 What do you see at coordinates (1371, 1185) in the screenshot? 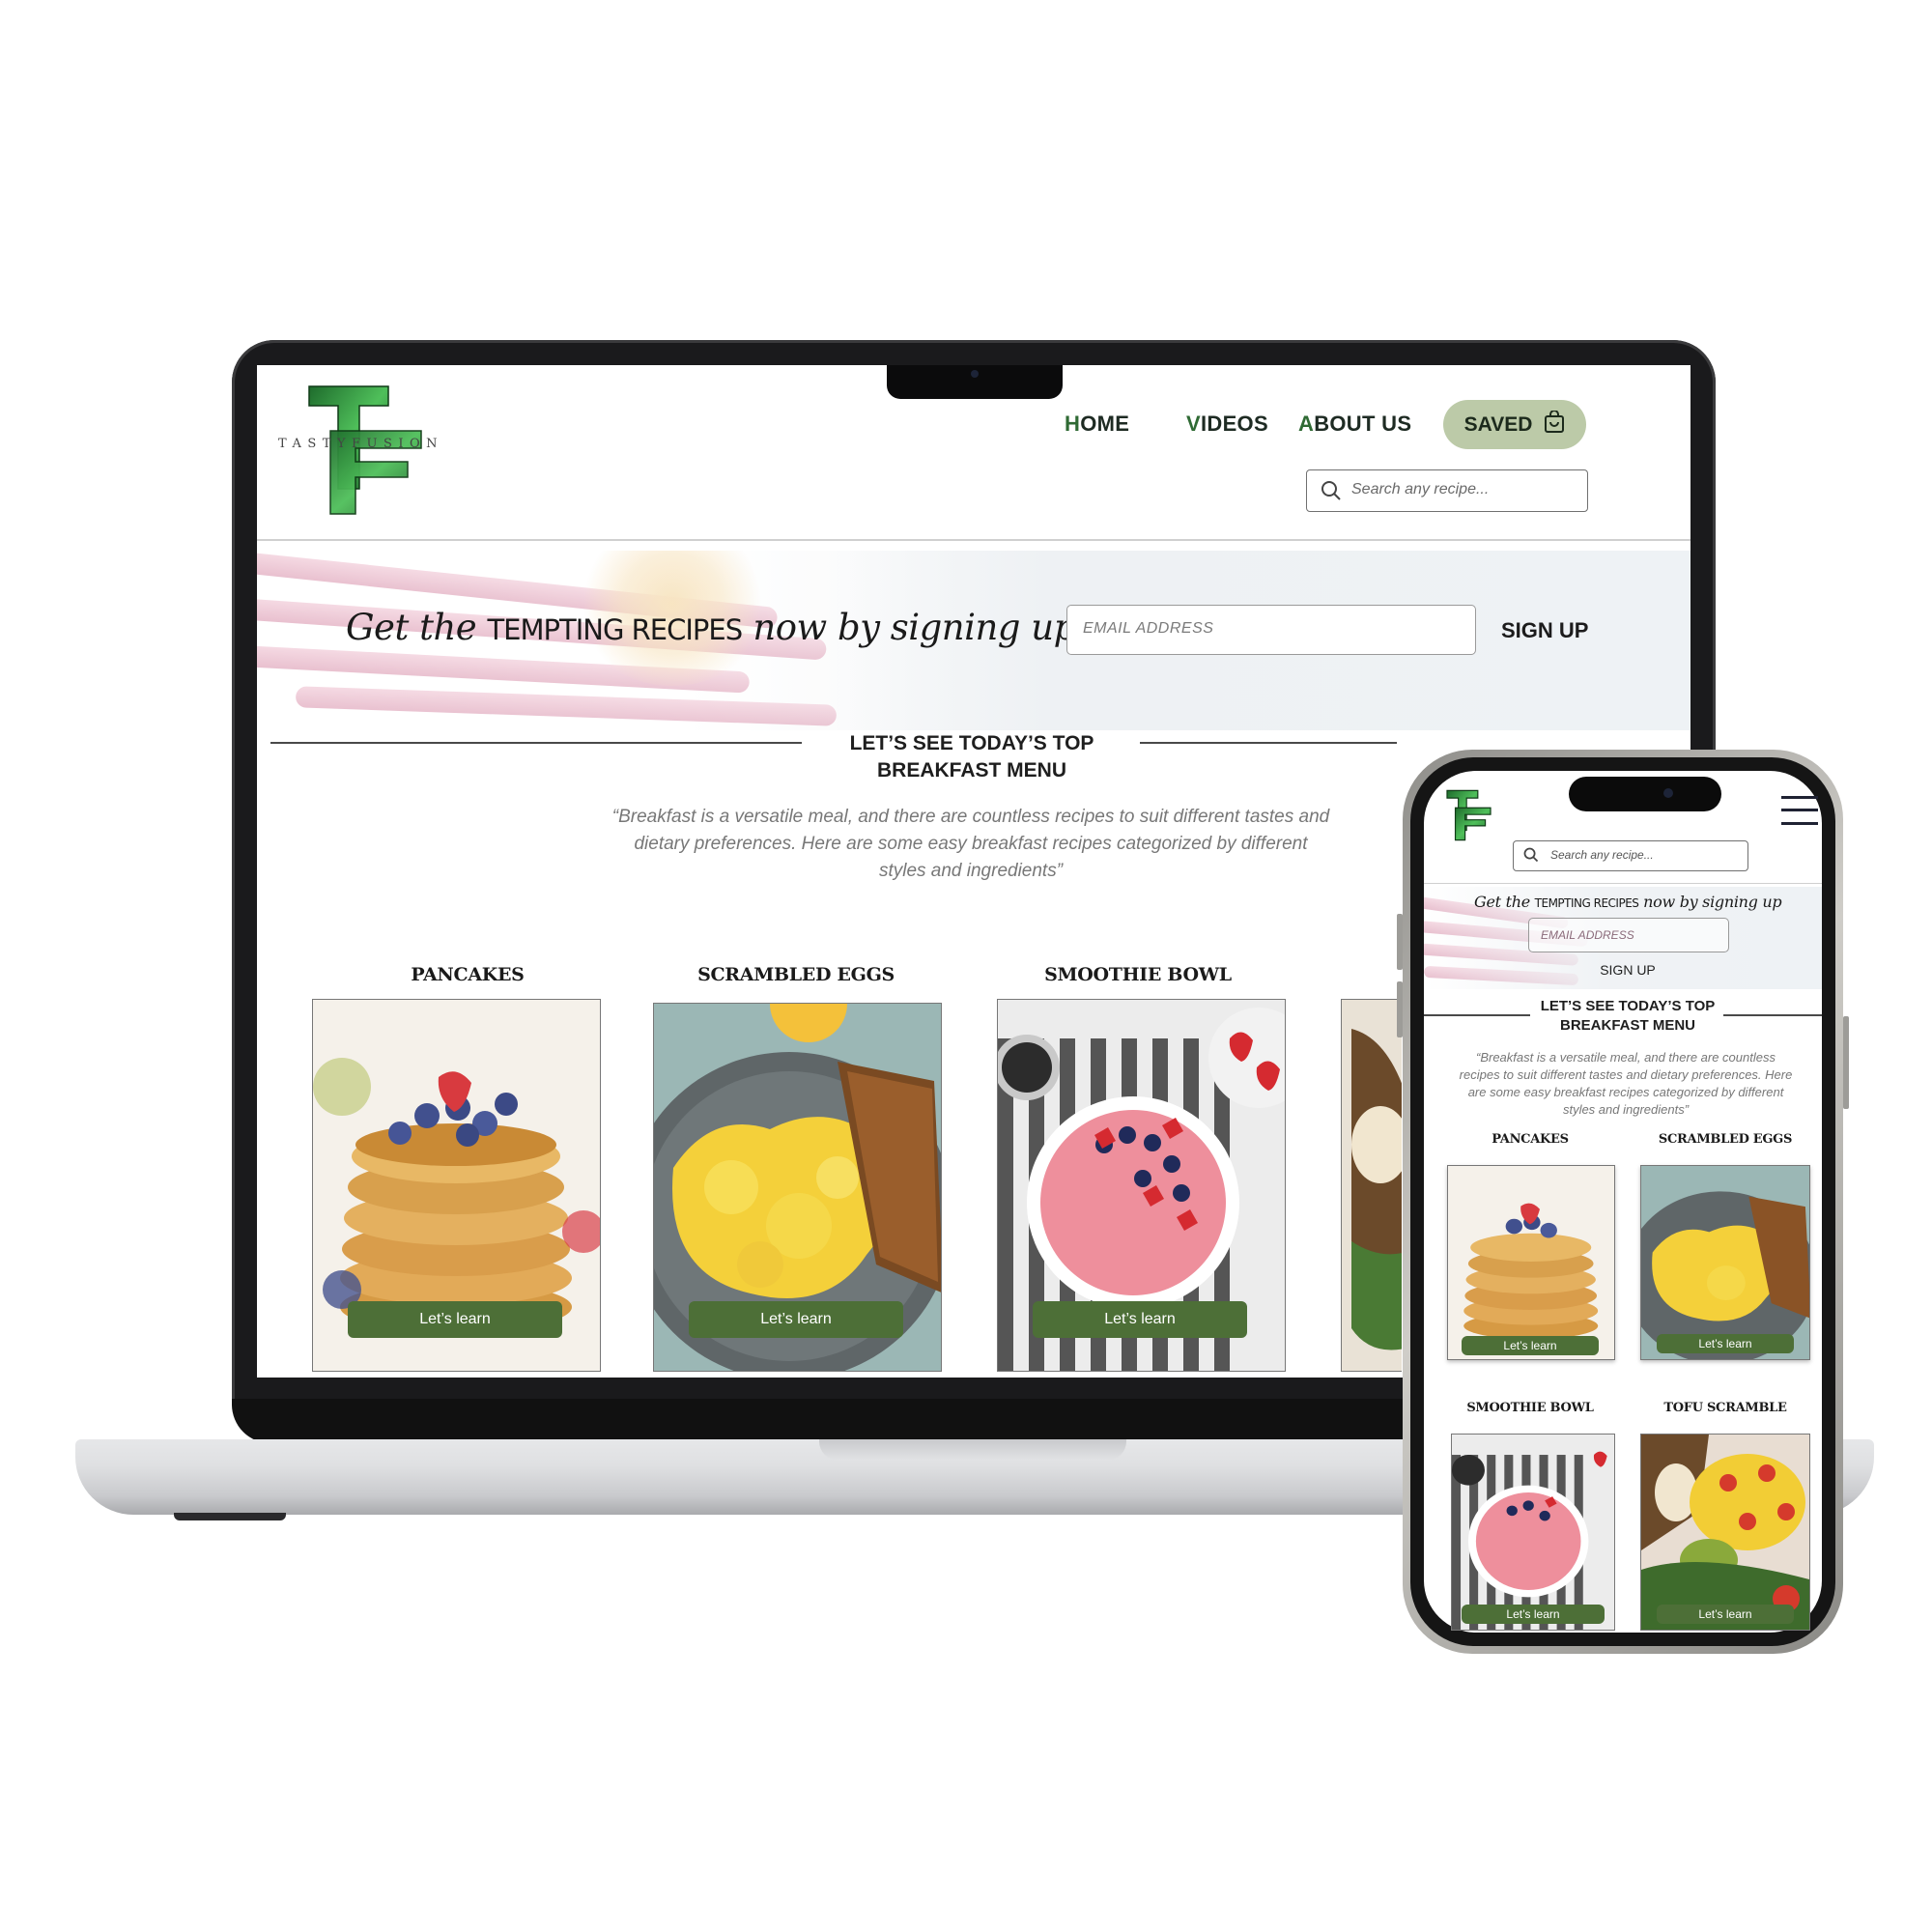
I see `recipe-card-tofu-scramble` at bounding box center [1371, 1185].